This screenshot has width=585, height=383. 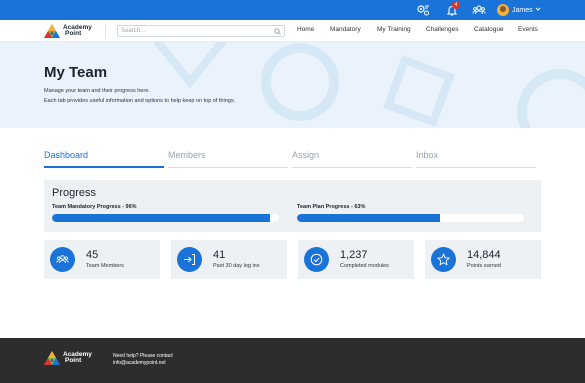 I want to click on footer-help-email: info@academypoint.net, so click(x=143, y=363).